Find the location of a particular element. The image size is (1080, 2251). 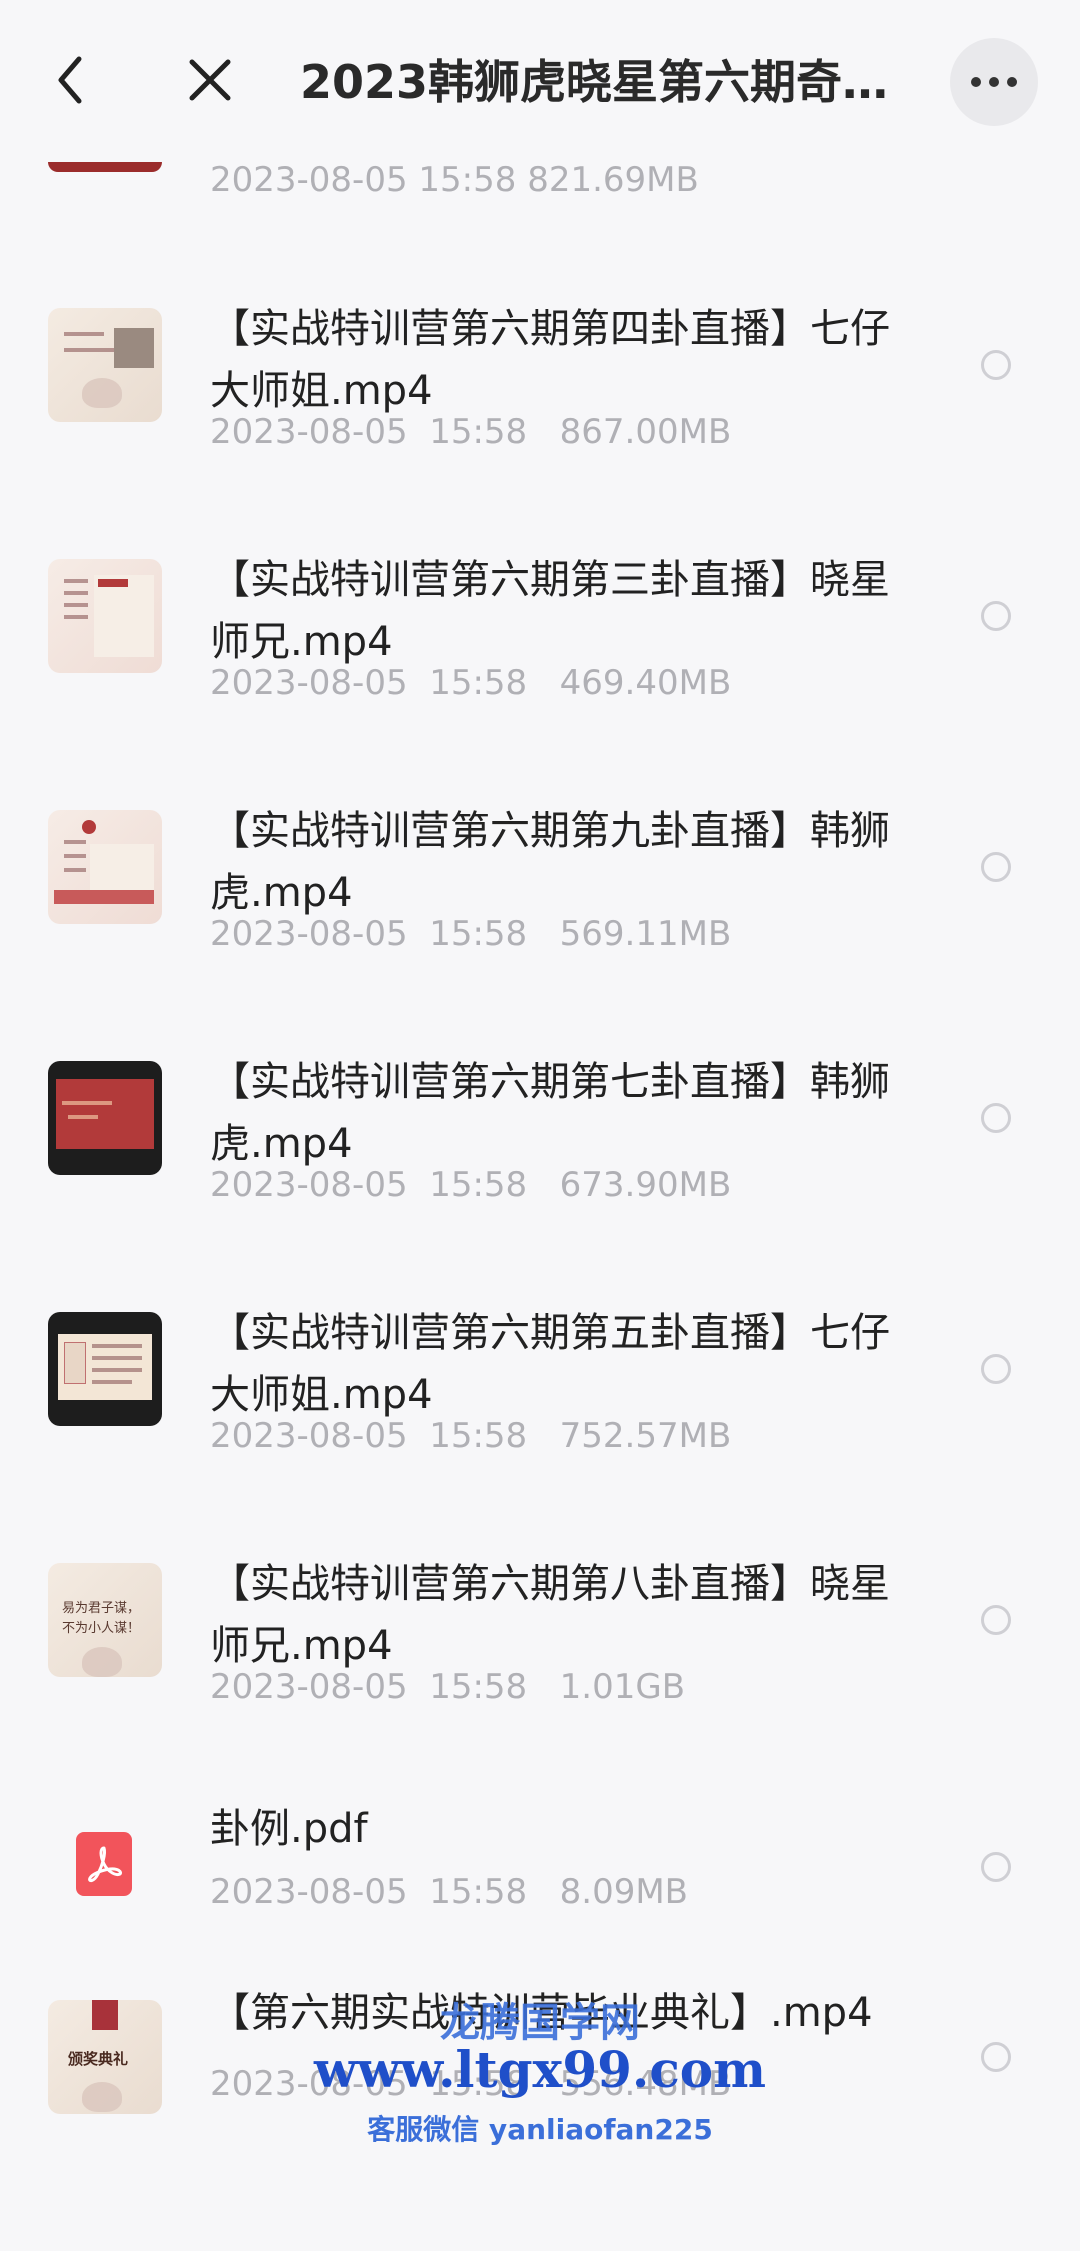

file-size: 867.00MB is located at coordinates (645, 432).